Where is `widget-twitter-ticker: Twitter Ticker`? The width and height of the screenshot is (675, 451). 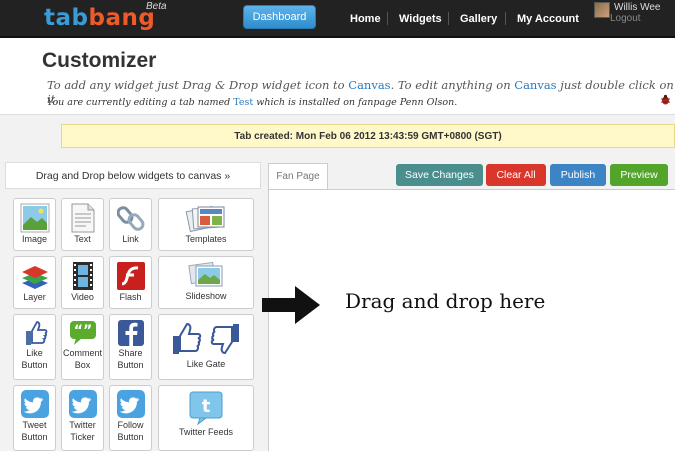 widget-twitter-ticker: Twitter Ticker is located at coordinates (82, 418).